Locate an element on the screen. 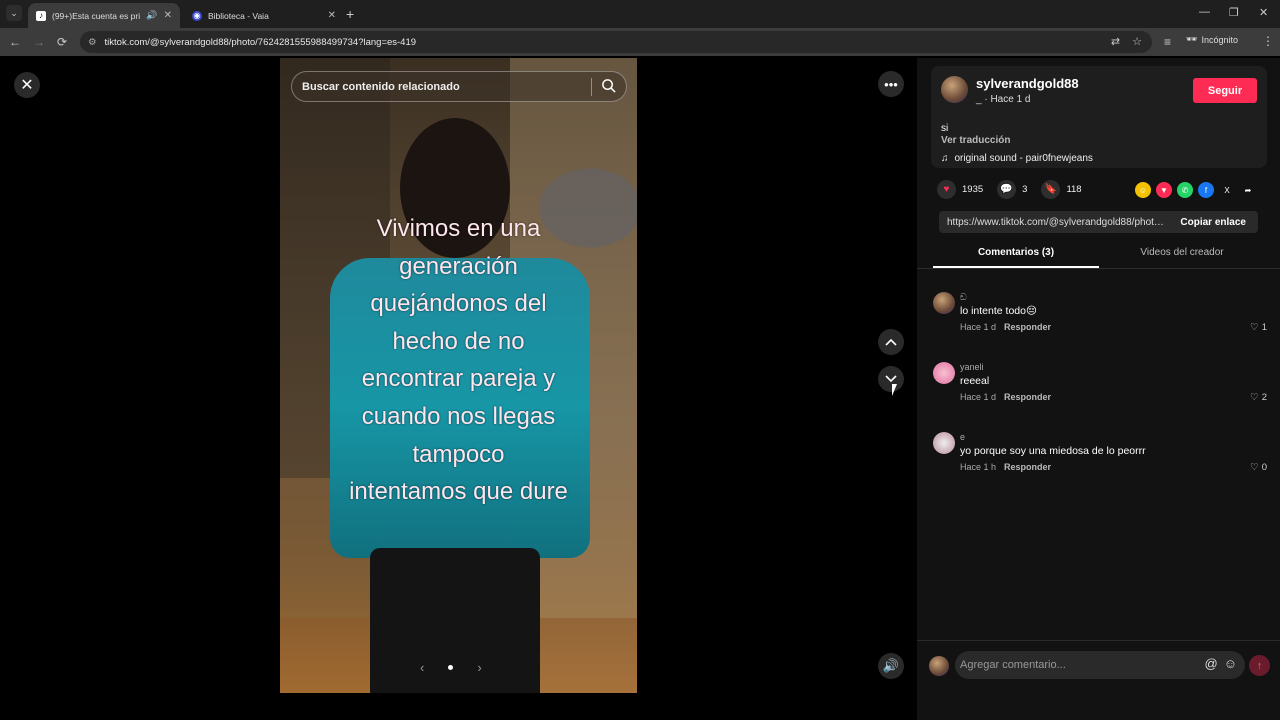  chevron-up-icon is located at coordinates (891, 342).